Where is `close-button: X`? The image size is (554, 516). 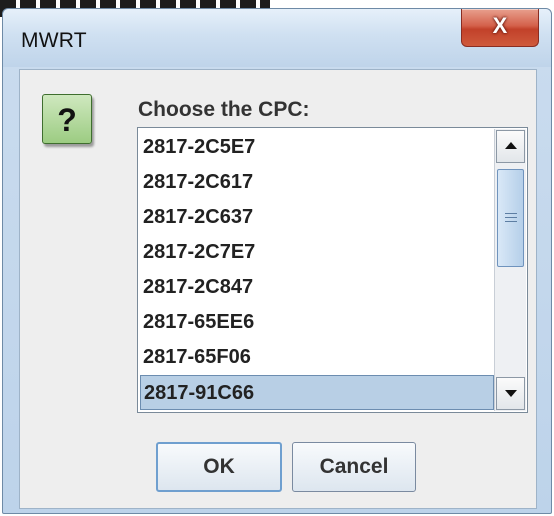 close-button: X is located at coordinates (500, 28).